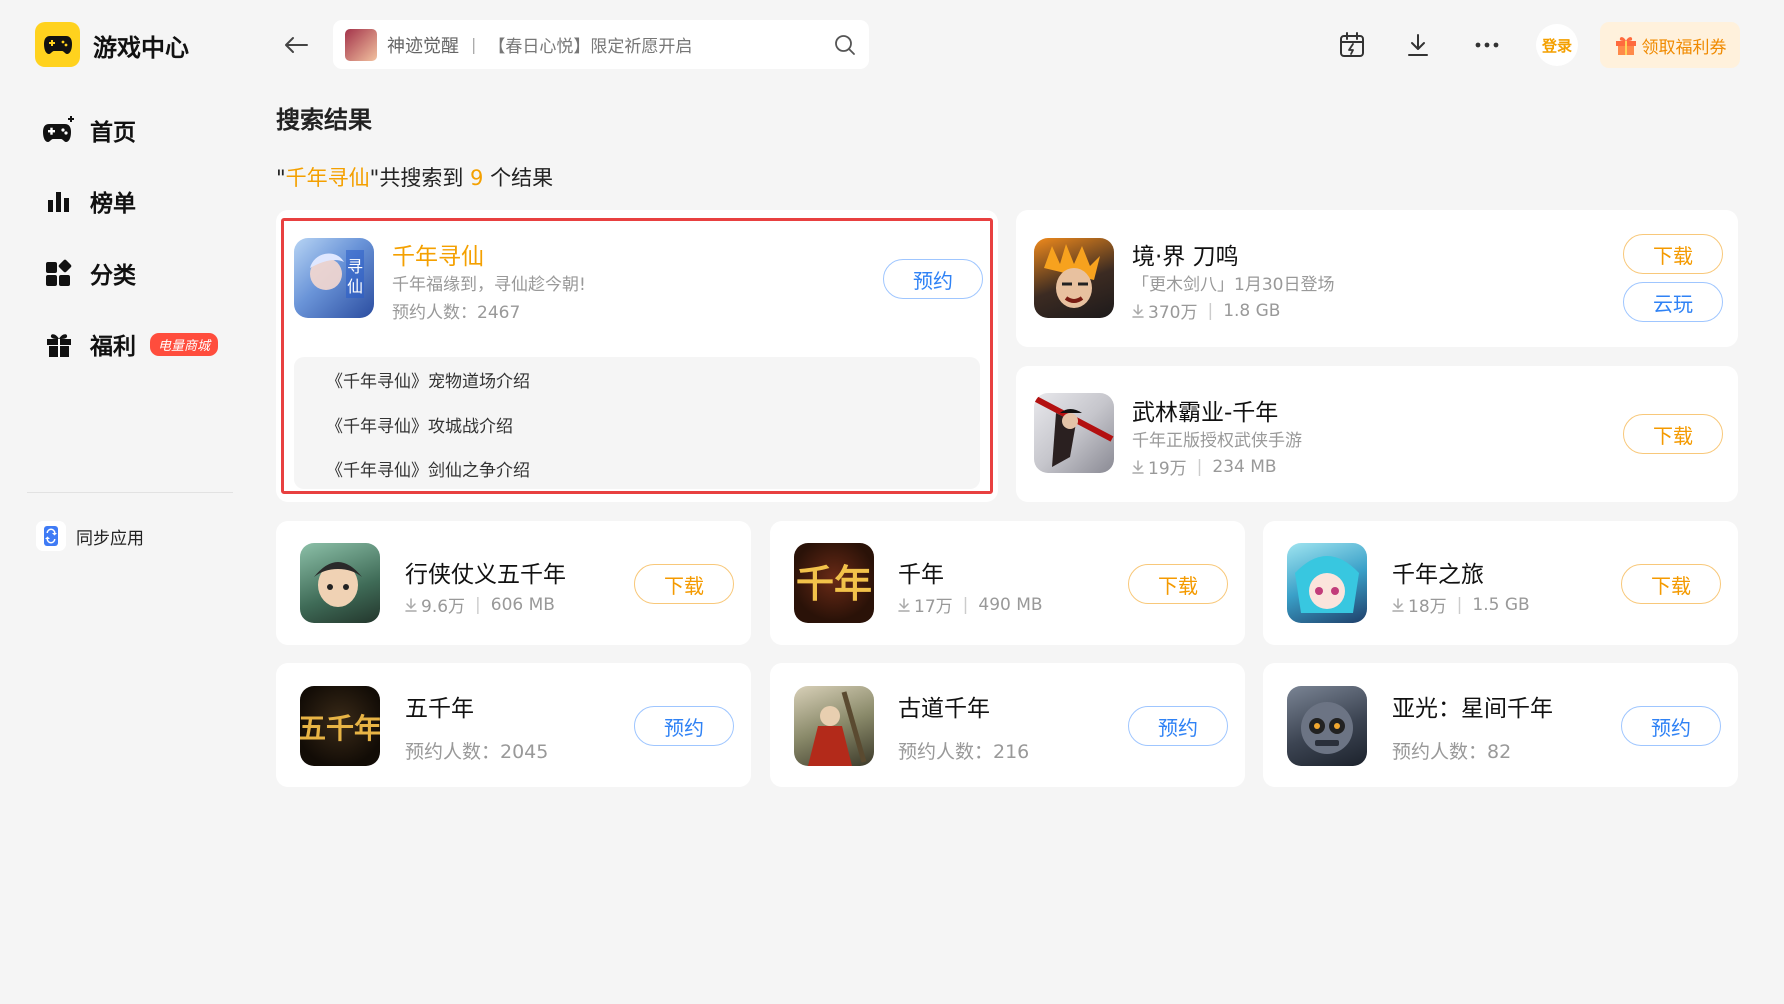 Image resolution: width=1784 pixels, height=1004 pixels. Describe the element at coordinates (522, 604) in the screenshot. I see `file-size: 606 MB` at that location.